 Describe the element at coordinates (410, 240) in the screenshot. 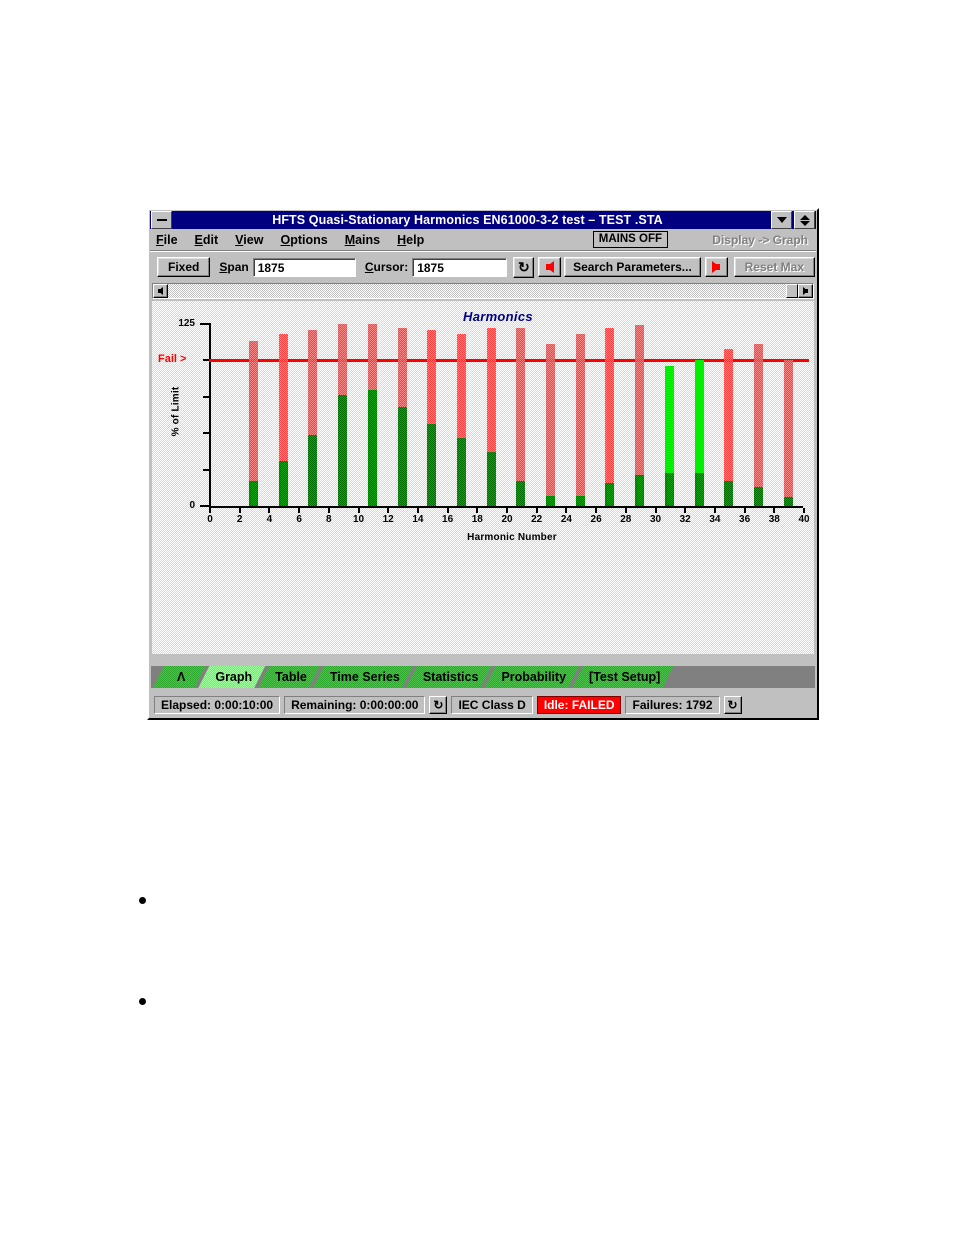

I see `menu-help: Help` at that location.